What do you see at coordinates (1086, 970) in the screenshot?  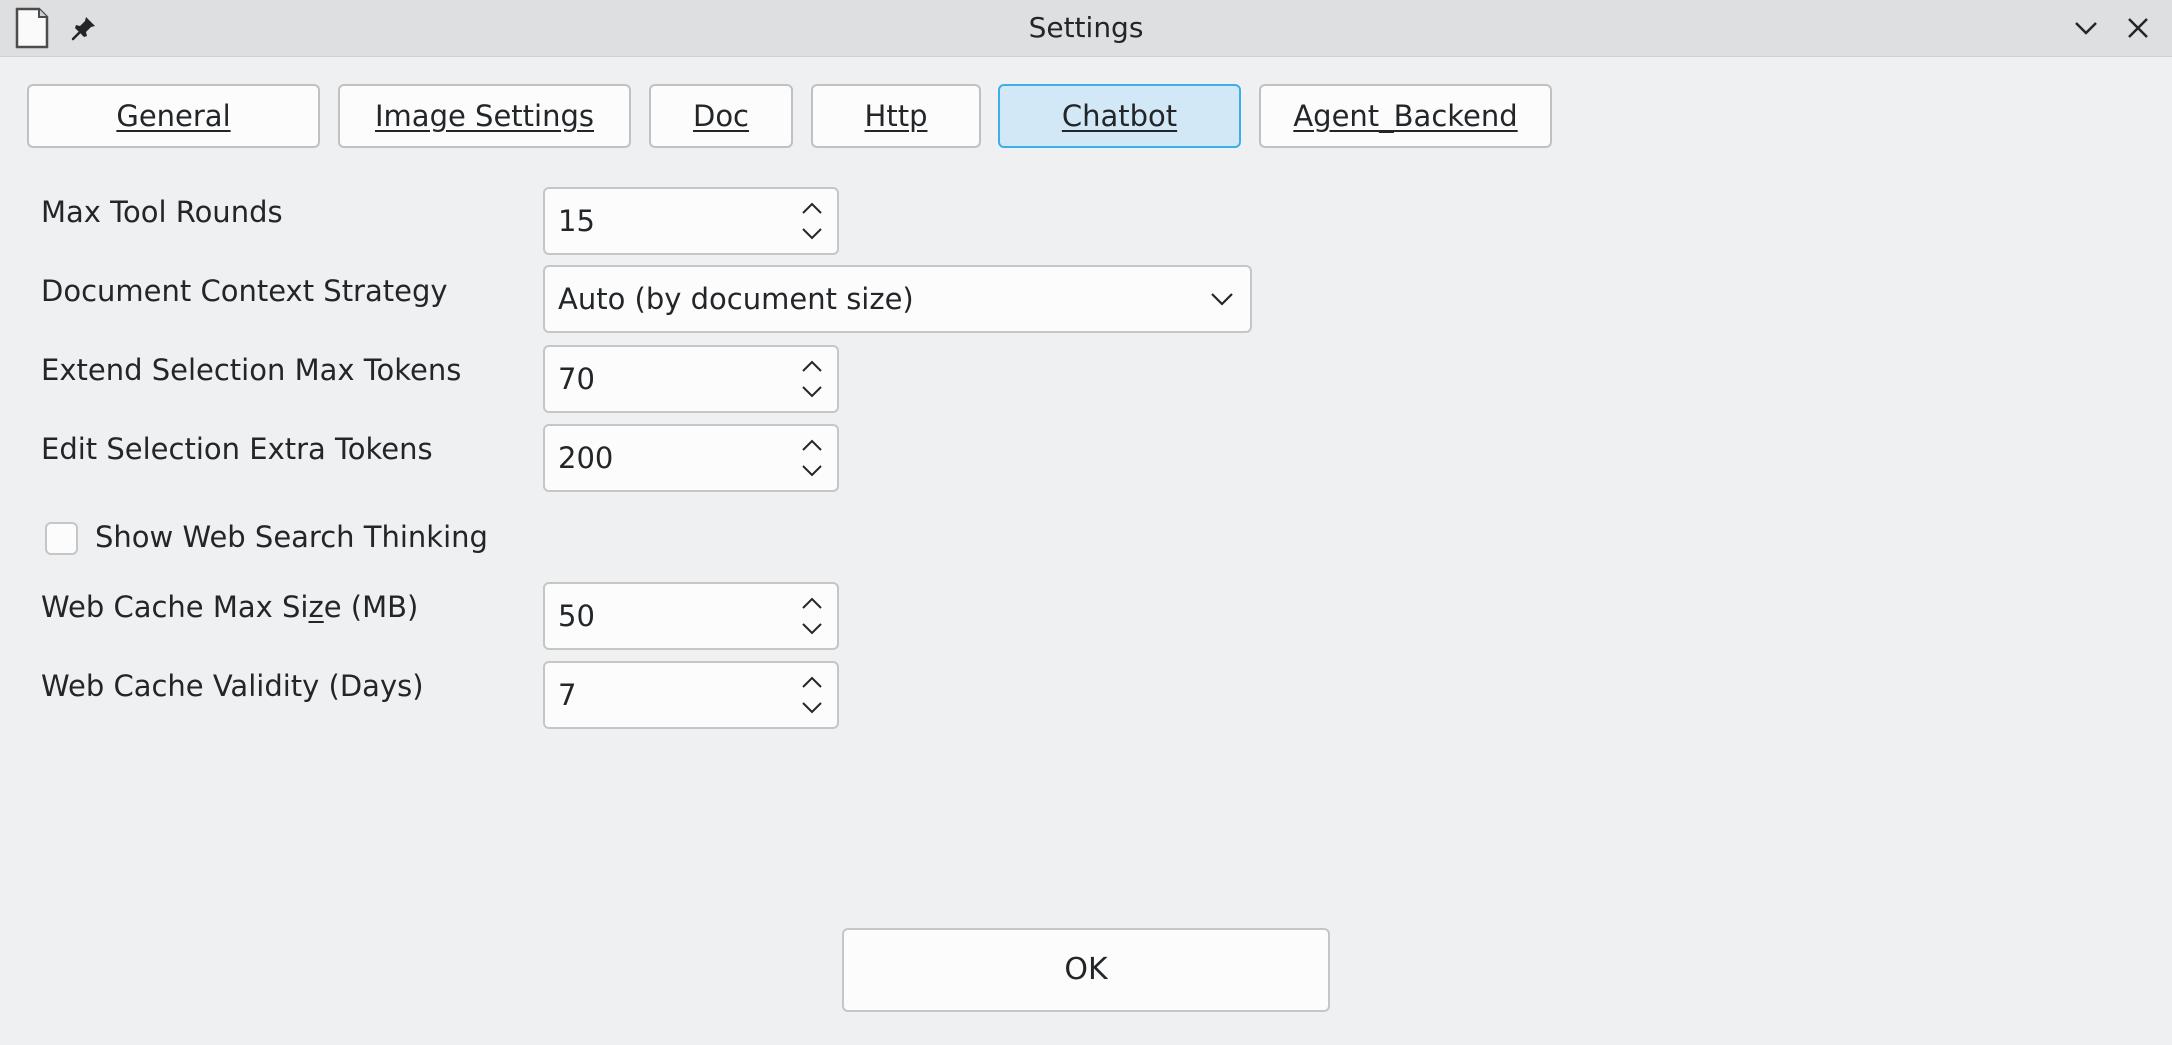 I see `ok-button: OK` at bounding box center [1086, 970].